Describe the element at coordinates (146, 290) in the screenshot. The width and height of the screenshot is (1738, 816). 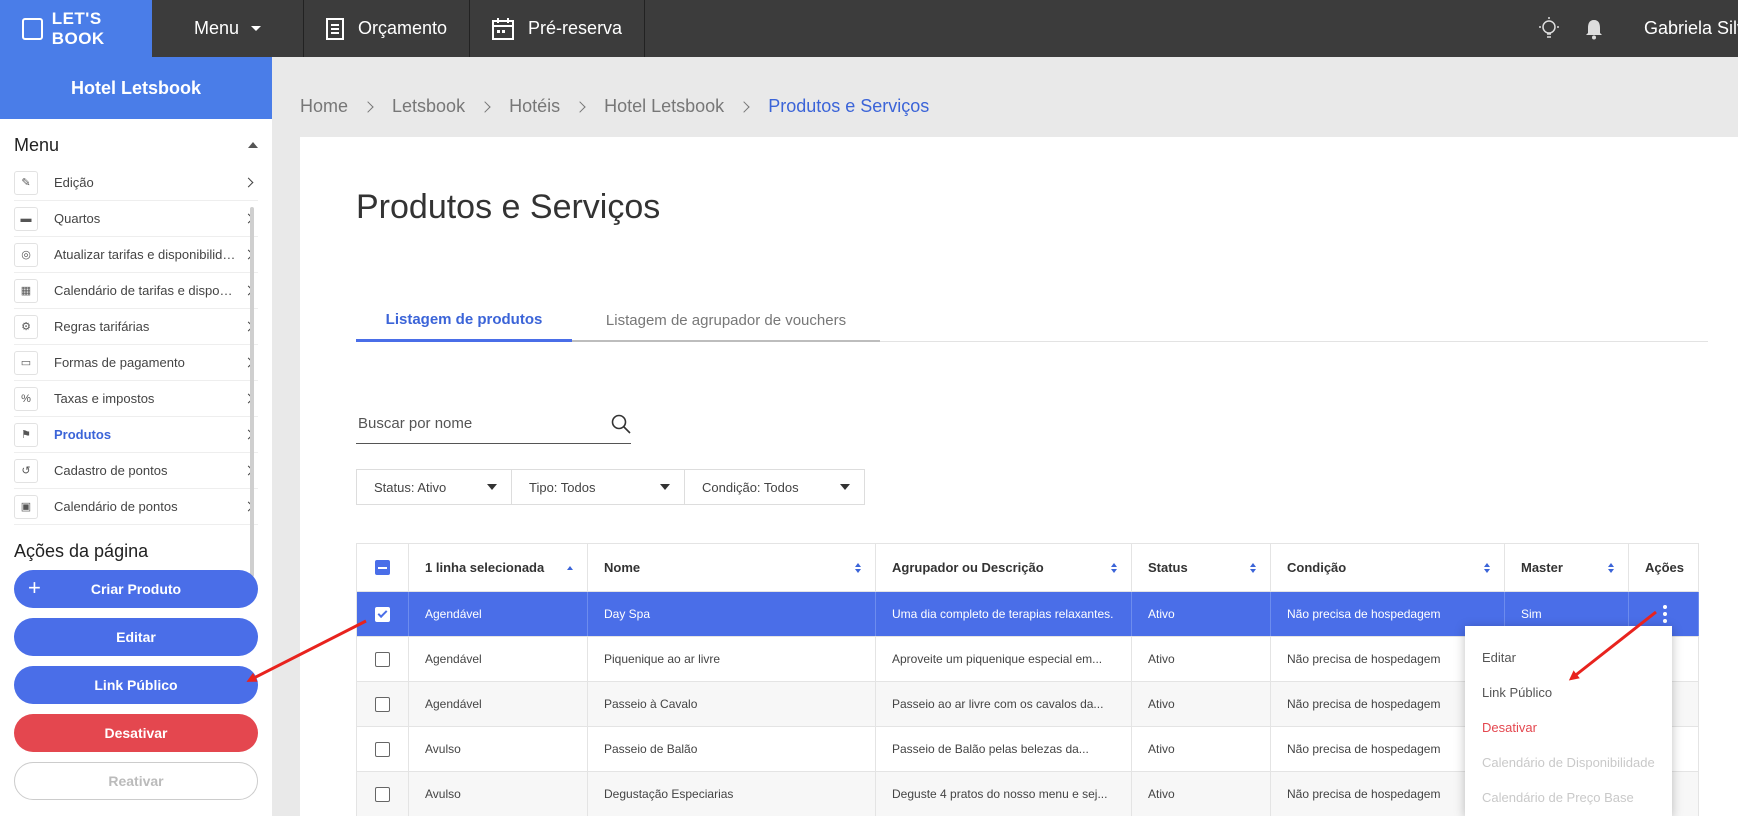
I see `sidebar-item-label: Calendário de tarifas e disponibilidade` at that location.